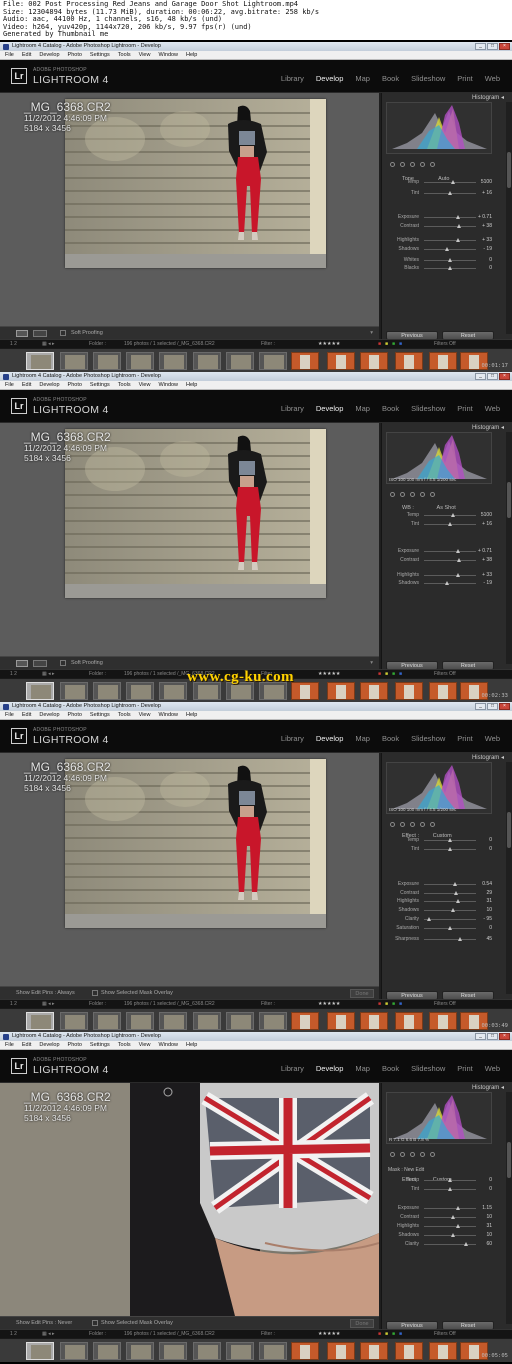  I want to click on slider-clarity: Clarity 60, so click(439, 1244).